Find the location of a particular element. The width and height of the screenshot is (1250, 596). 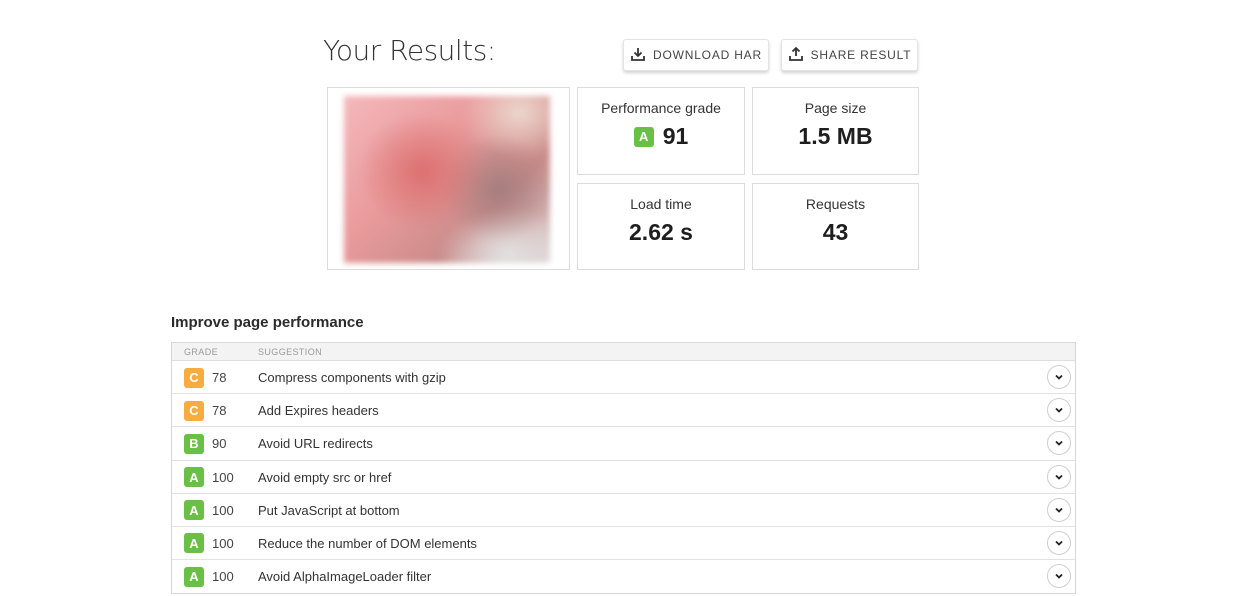

performance-grade-label: Performance grade is located at coordinates (661, 108).